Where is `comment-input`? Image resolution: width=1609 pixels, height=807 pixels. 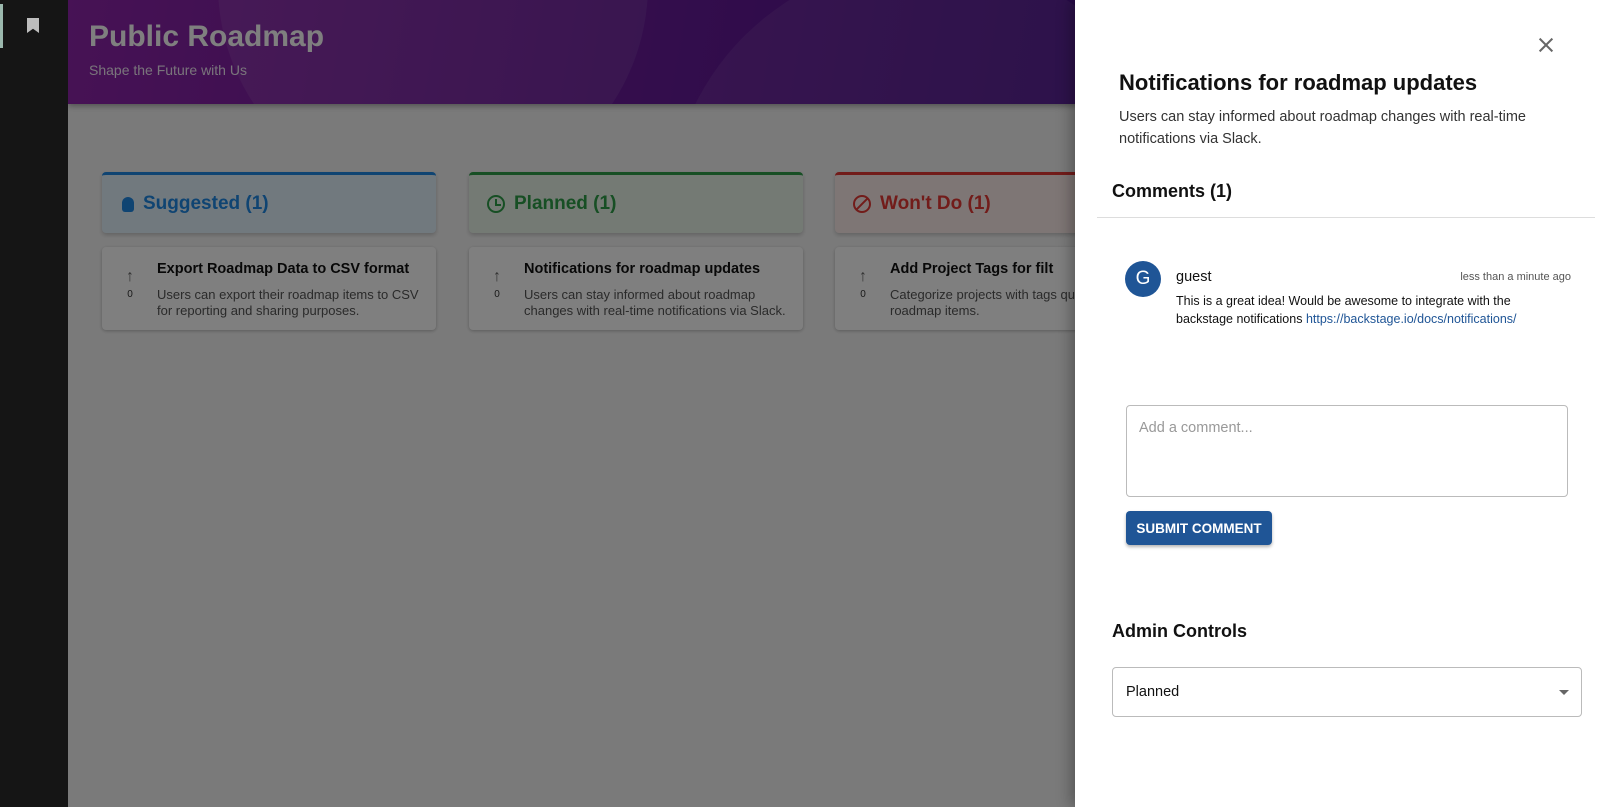
comment-input is located at coordinates (1347, 451).